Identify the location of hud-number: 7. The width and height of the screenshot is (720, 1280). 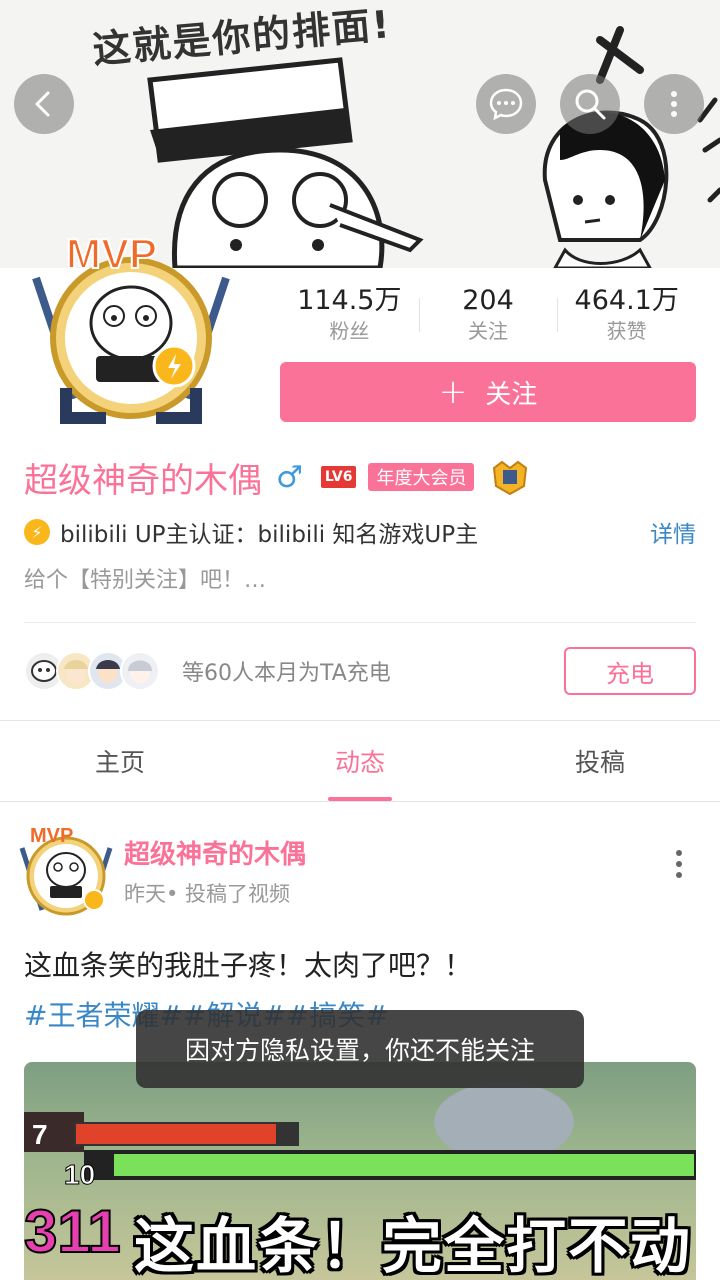
(40, 1134).